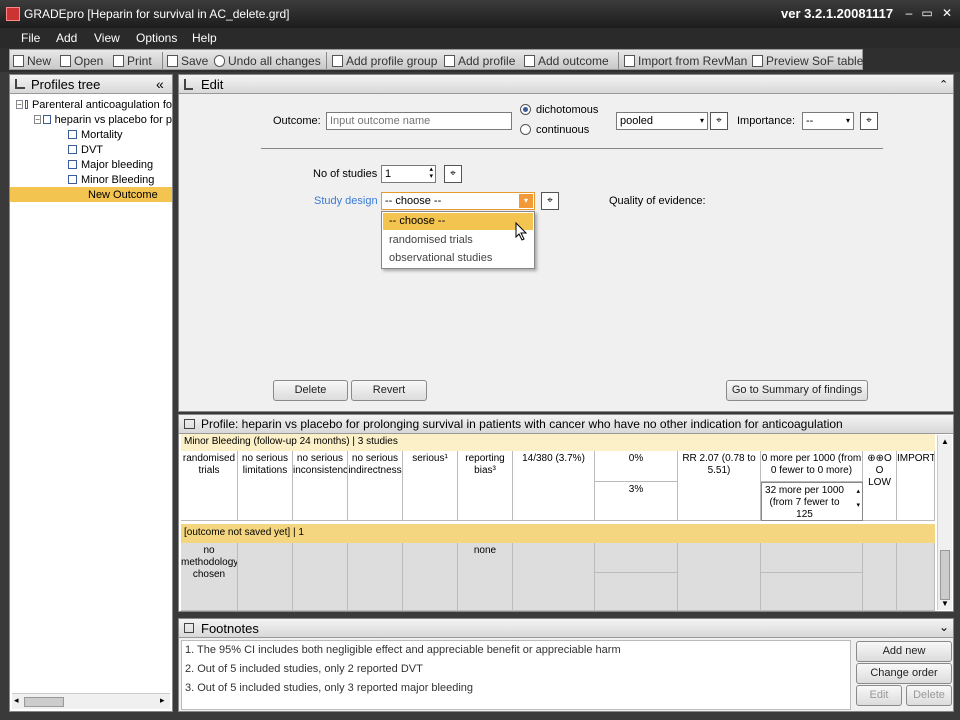 Image resolution: width=960 pixels, height=720 pixels. What do you see at coordinates (485, 577) in the screenshot?
I see `cell-other: none` at bounding box center [485, 577].